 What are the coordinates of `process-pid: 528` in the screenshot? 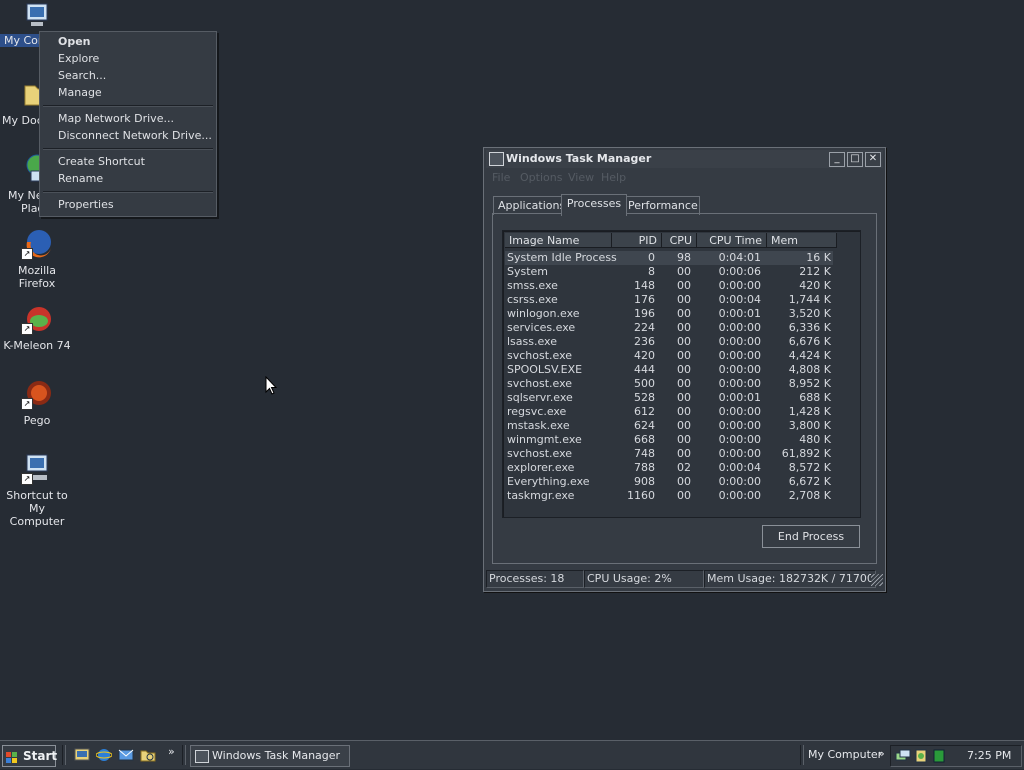 It's located at (644, 397).